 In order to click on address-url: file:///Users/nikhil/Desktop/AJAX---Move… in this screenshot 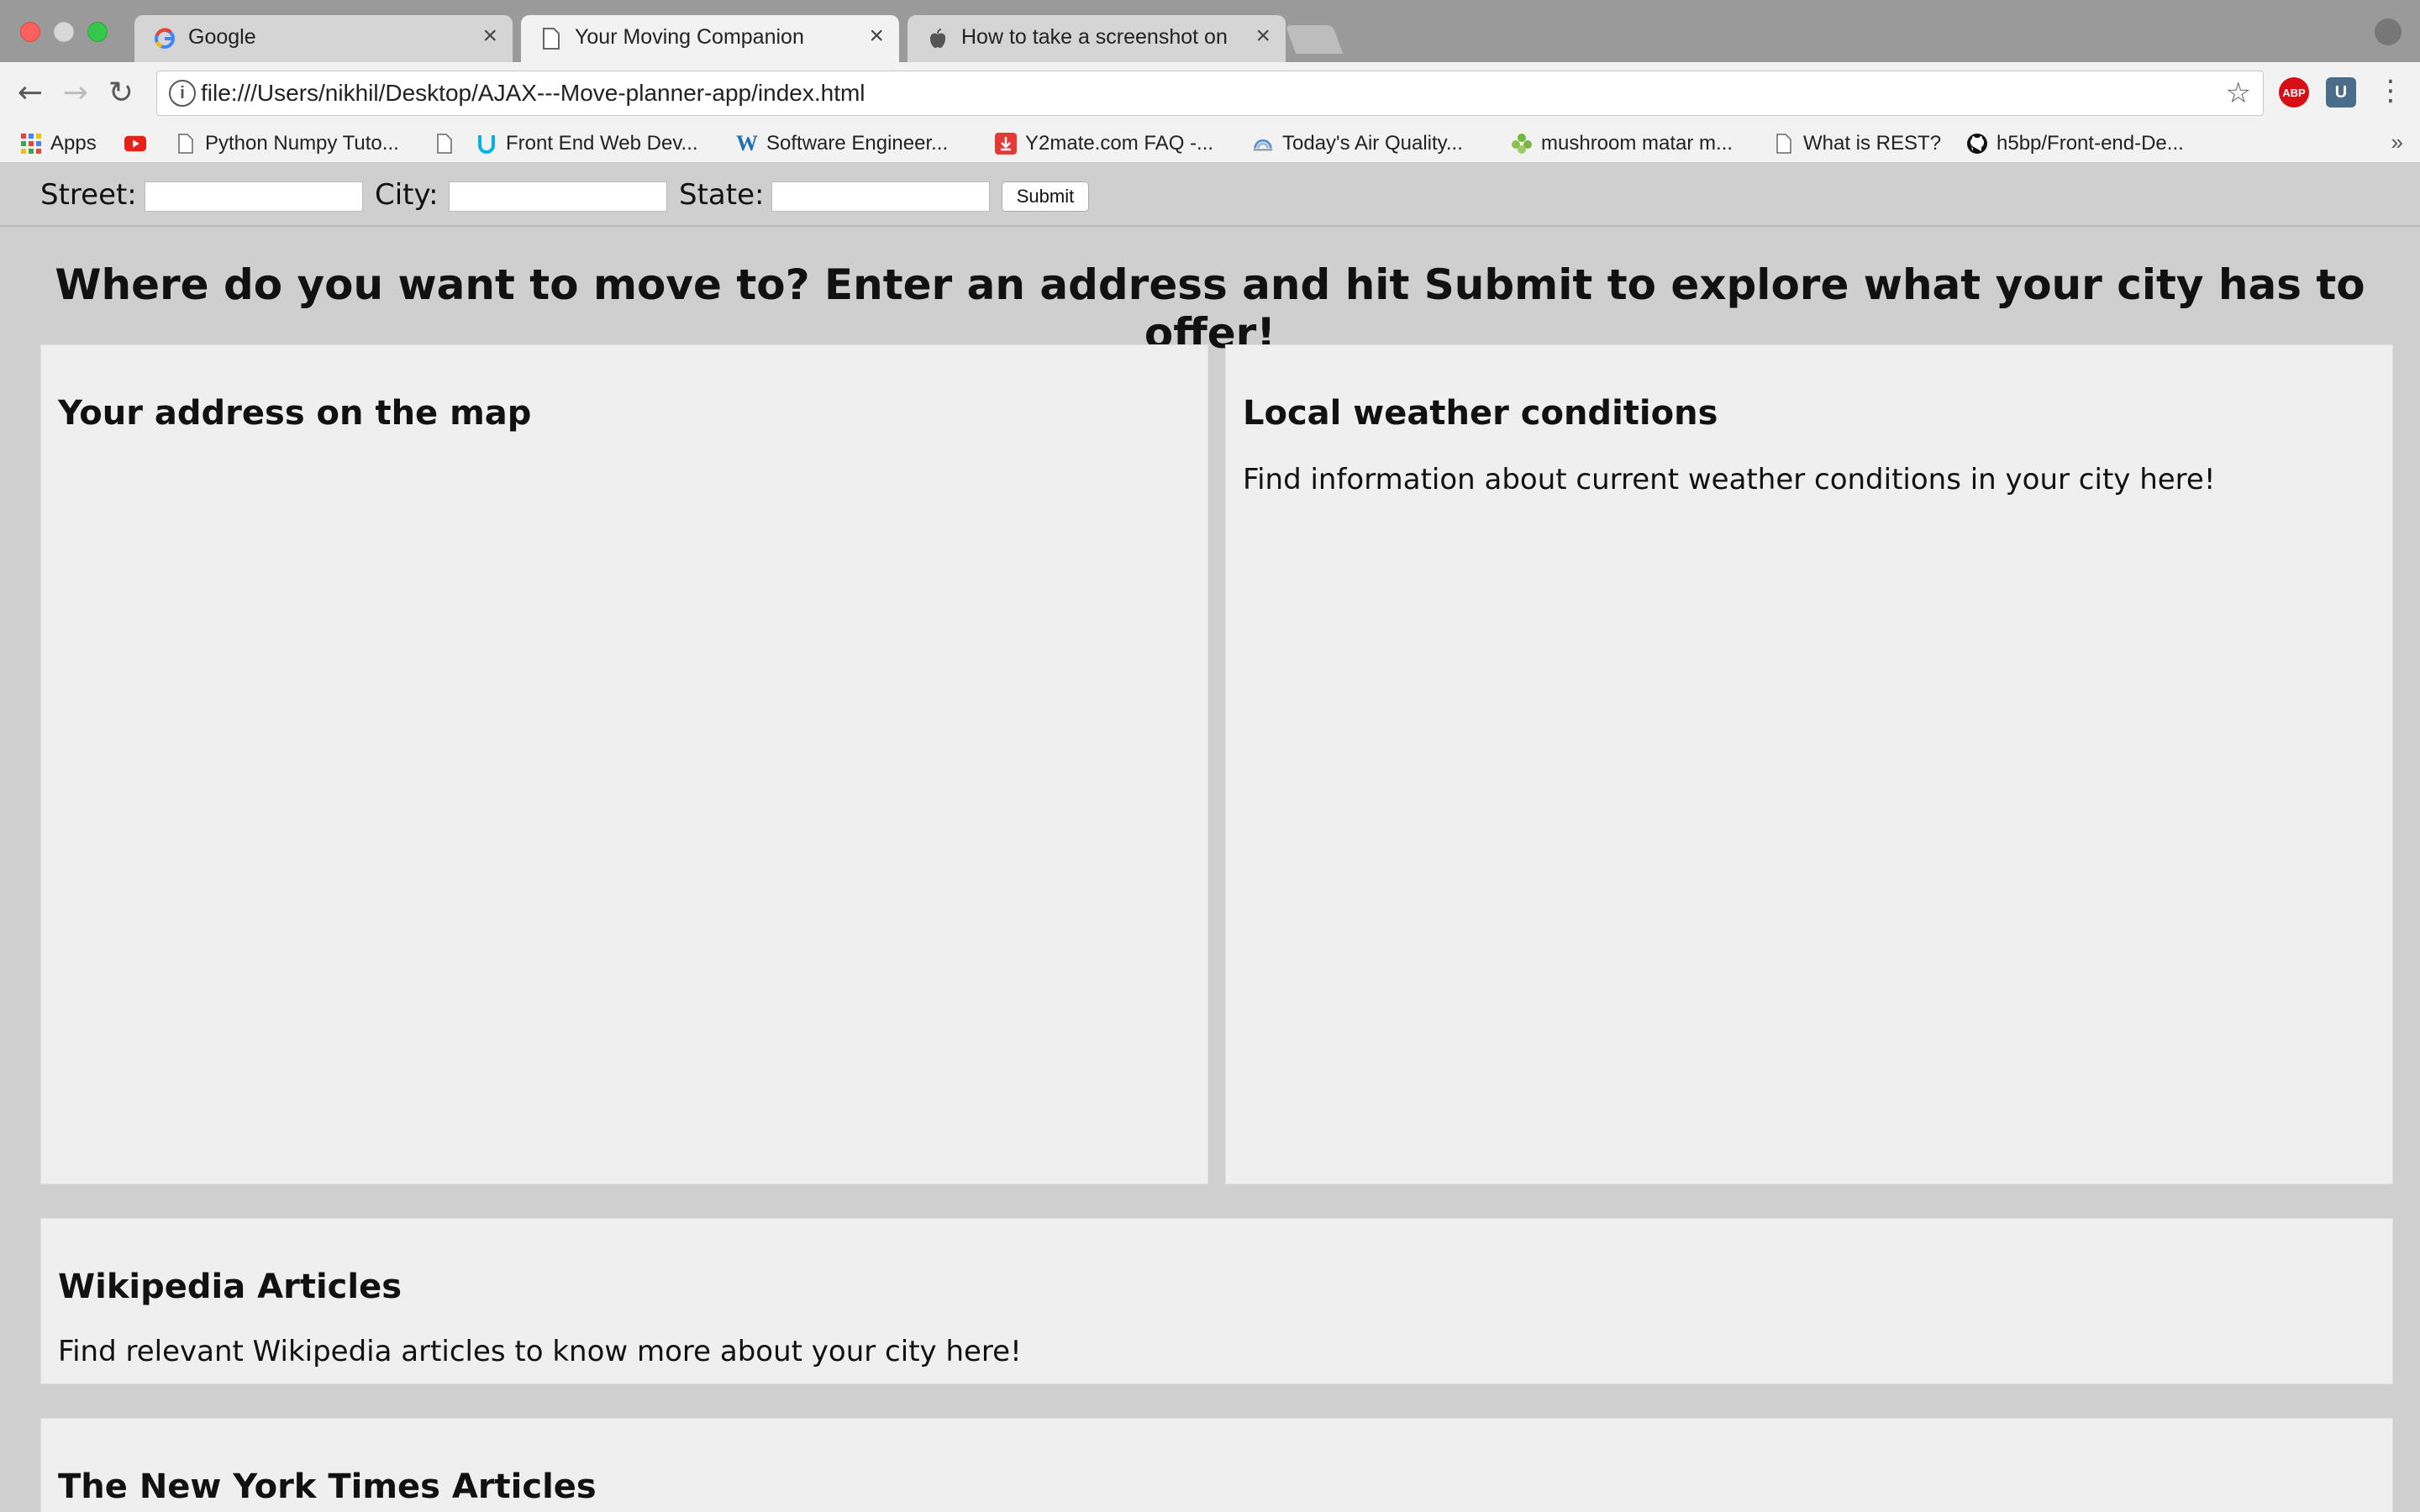, I will do `click(533, 93)`.